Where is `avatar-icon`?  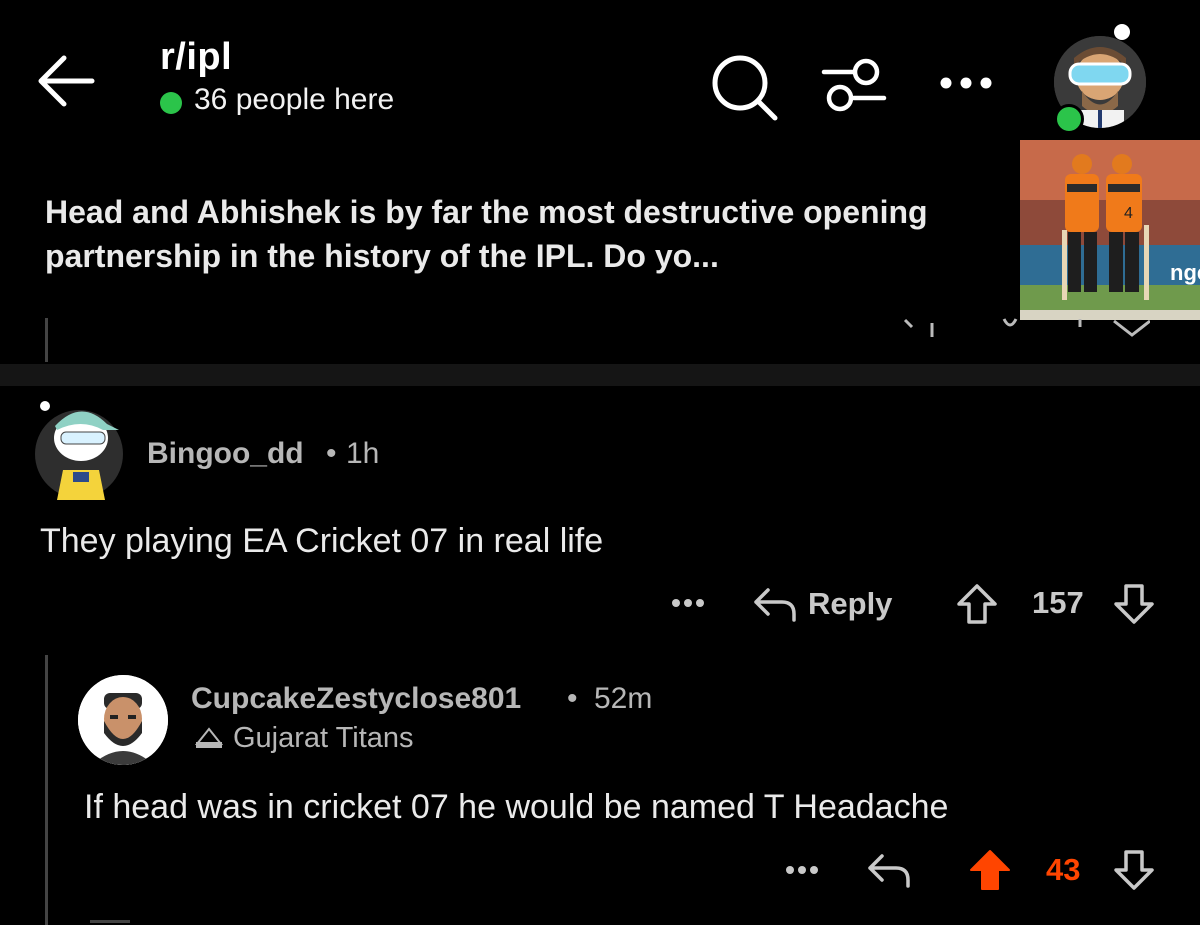 avatar-icon is located at coordinates (123, 720).